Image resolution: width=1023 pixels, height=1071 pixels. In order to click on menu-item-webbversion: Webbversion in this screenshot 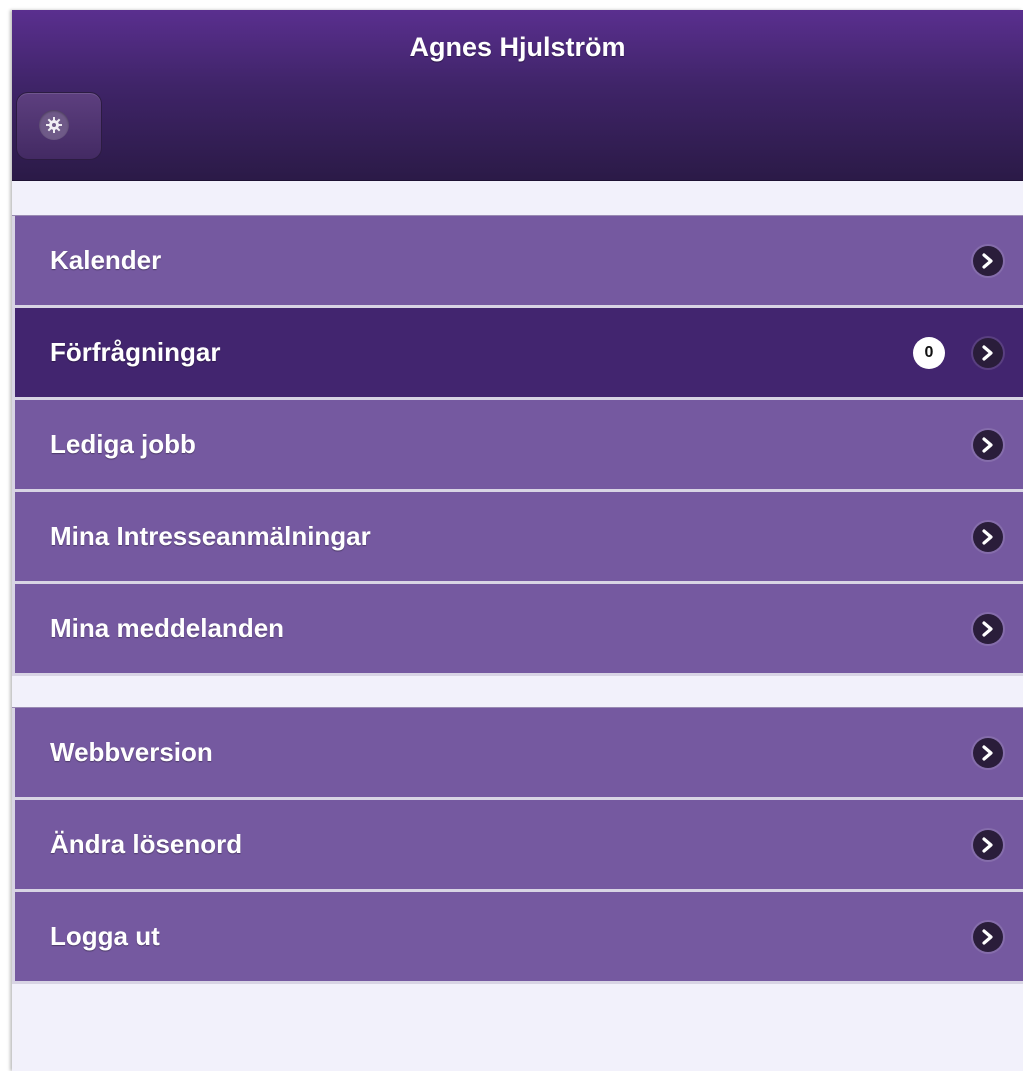, I will do `click(517, 754)`.